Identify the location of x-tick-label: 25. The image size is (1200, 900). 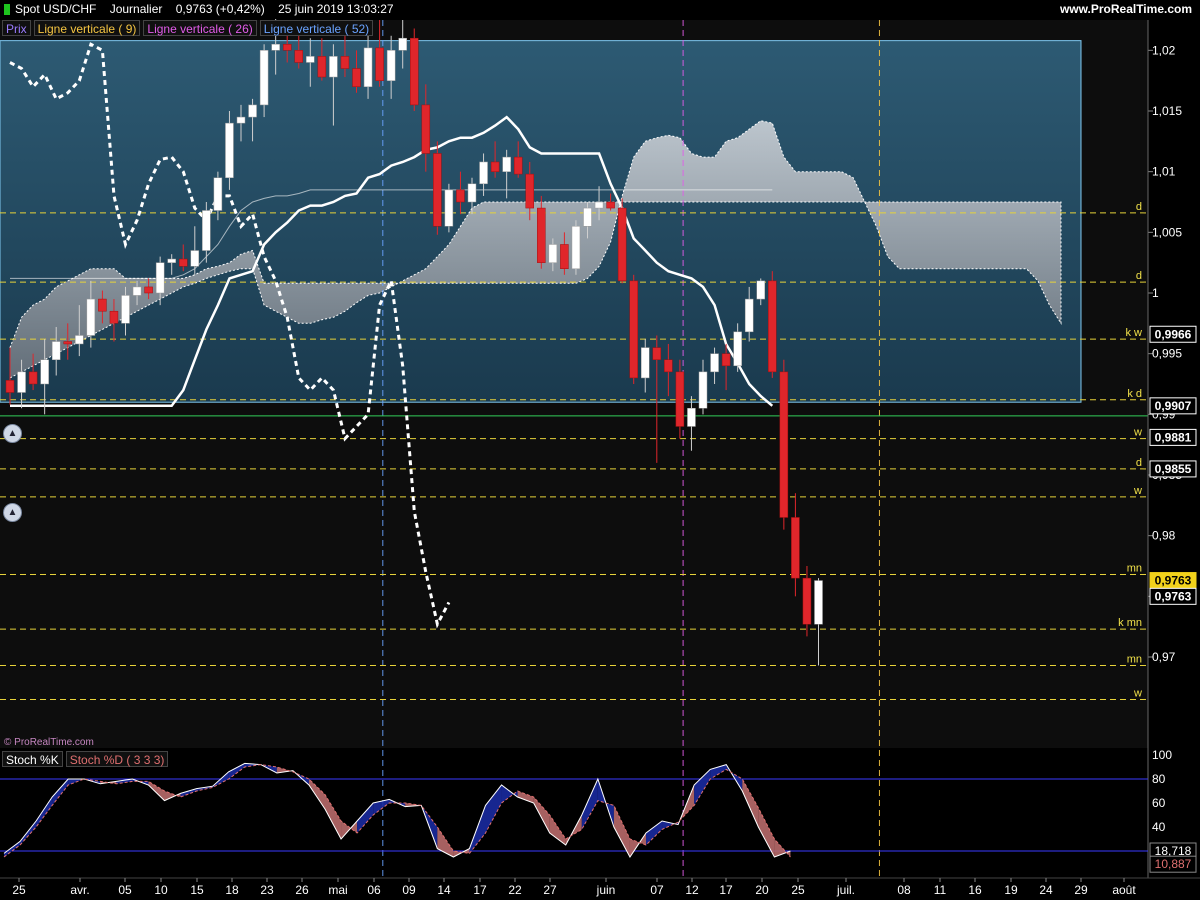
(19, 890).